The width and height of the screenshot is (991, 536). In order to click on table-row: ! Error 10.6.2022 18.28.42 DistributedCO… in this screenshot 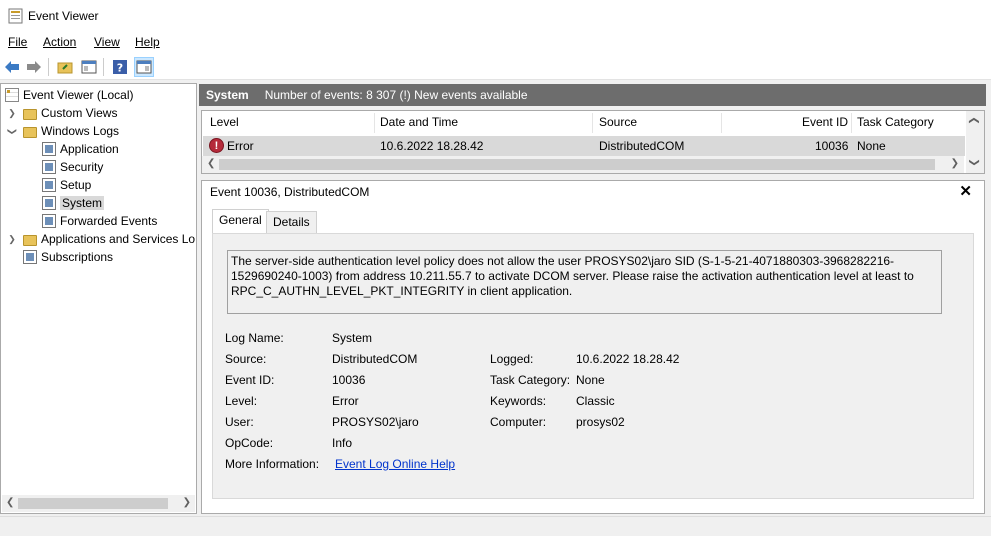, I will do `click(584, 146)`.